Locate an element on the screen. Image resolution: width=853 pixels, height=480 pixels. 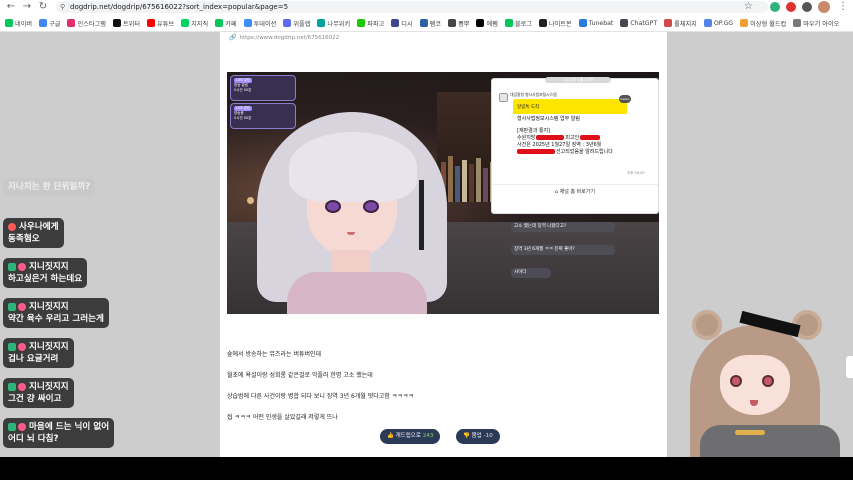
bookmark-label: 뽐뿌 is located at coordinates (464, 24).